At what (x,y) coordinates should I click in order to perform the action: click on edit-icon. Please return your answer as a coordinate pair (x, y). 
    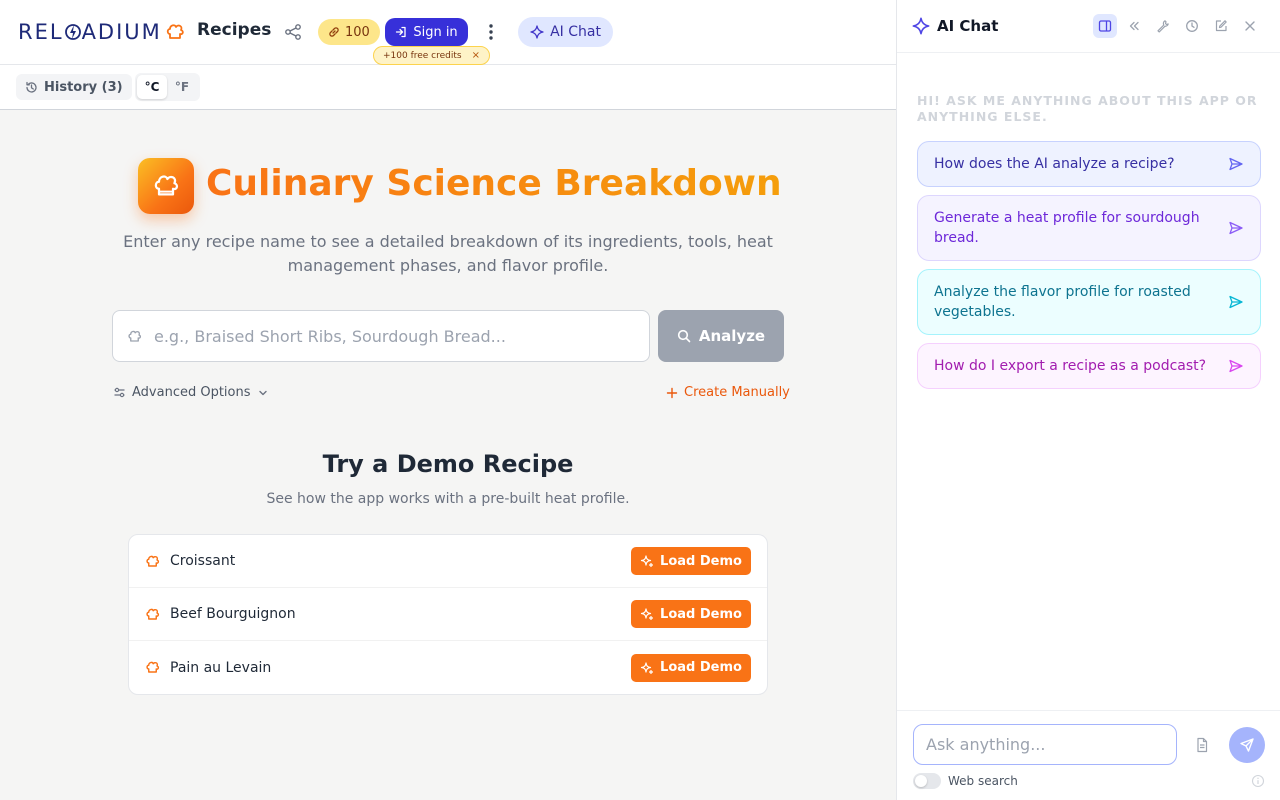
    Looking at the image, I should click on (1221, 26).